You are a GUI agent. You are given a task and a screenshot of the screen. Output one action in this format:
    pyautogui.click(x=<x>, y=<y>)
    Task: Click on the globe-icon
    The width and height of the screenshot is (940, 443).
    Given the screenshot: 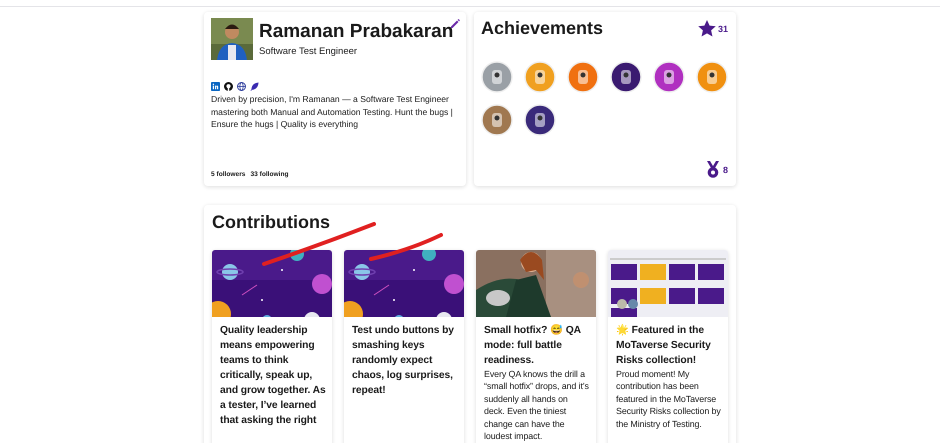 What is the action you would take?
    pyautogui.click(x=241, y=86)
    